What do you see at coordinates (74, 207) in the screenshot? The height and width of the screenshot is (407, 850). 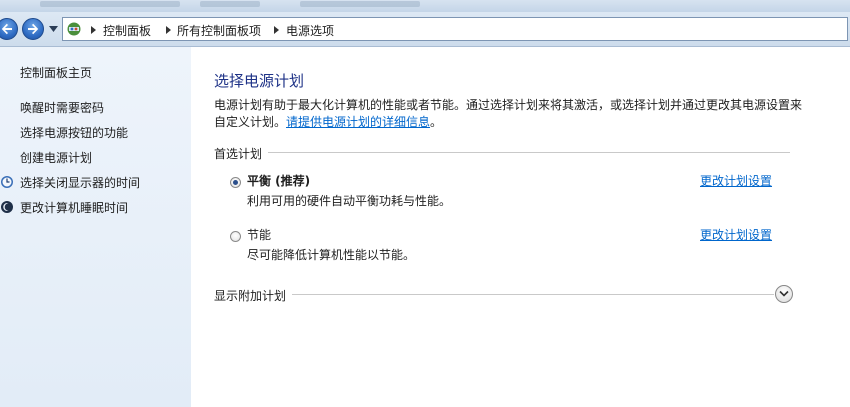 I see `sidebar-item-sleep-time: 更改计算机睡眠时间` at bounding box center [74, 207].